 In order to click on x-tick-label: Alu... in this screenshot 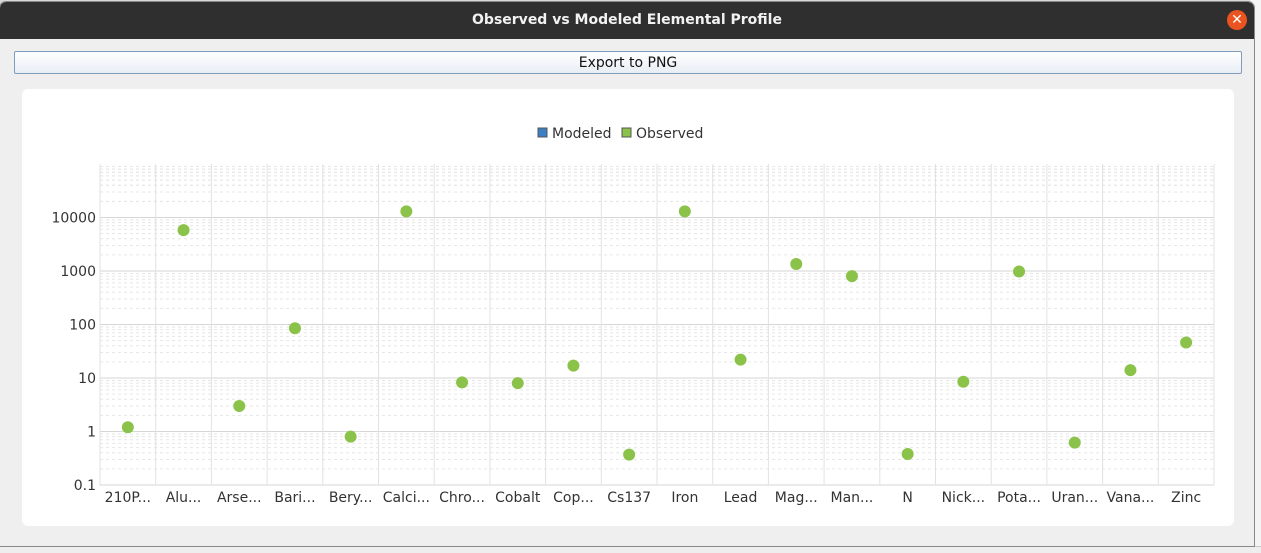, I will do `click(184, 498)`.